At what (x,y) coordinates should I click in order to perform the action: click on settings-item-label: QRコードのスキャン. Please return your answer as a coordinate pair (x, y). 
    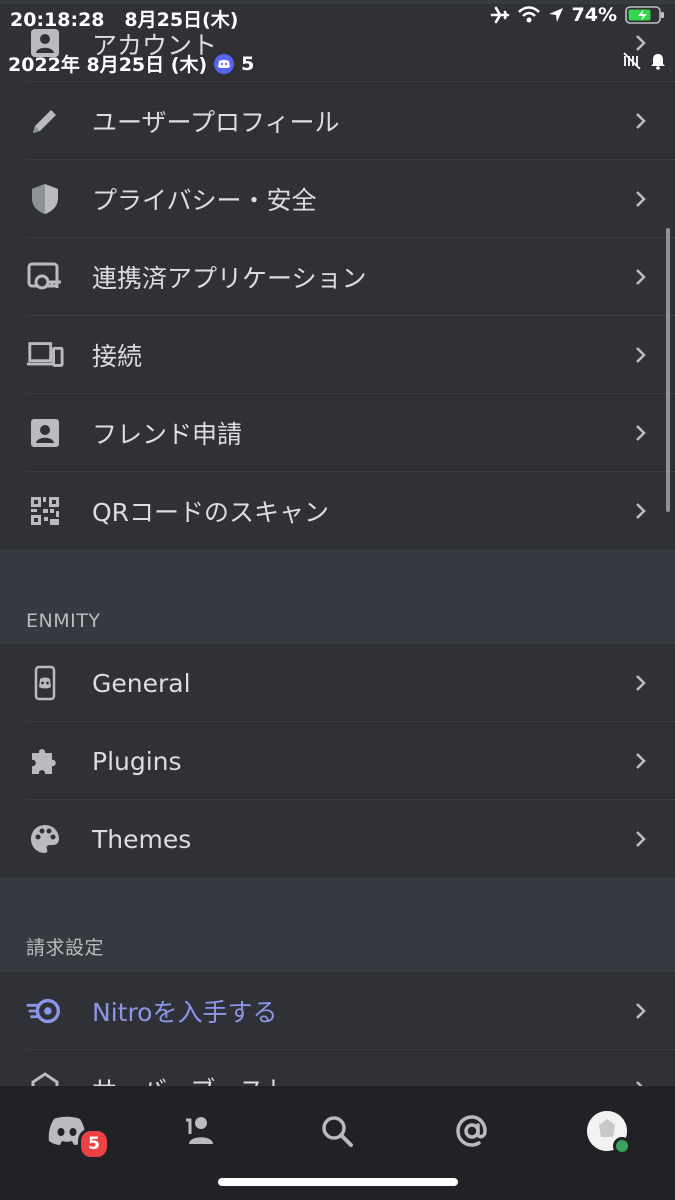
    Looking at the image, I should click on (211, 512).